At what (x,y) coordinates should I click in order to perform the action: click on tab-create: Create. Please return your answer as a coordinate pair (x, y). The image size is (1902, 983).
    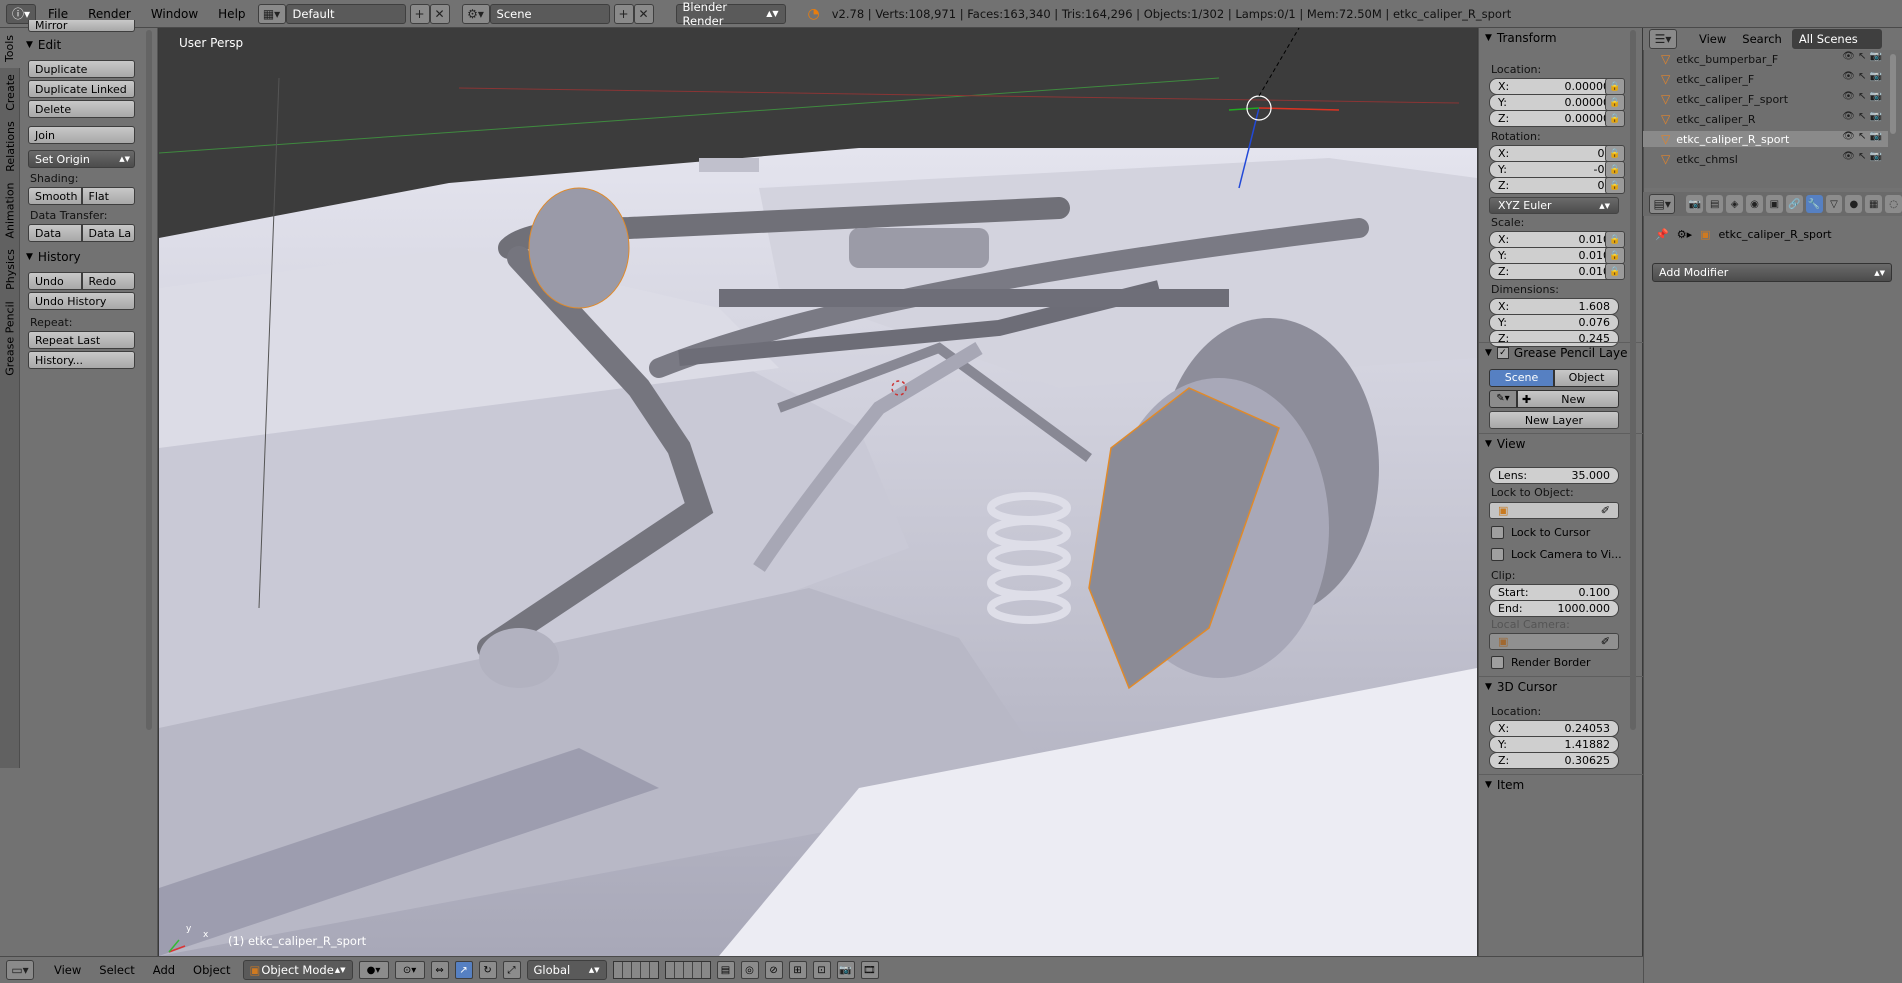
    Looking at the image, I should click on (10, 92).